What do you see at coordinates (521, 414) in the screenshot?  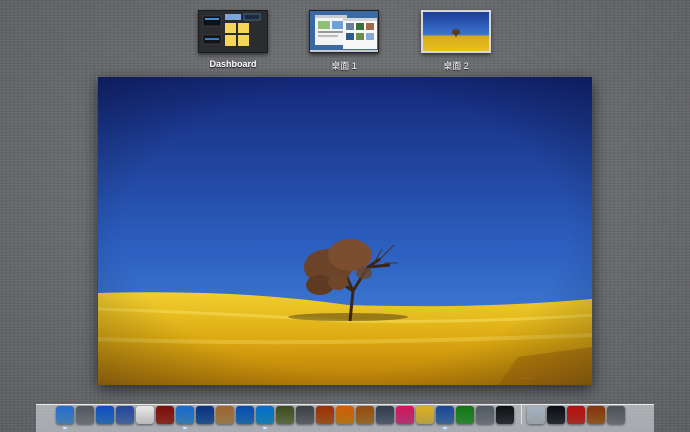 I see `dock-separator` at bounding box center [521, 414].